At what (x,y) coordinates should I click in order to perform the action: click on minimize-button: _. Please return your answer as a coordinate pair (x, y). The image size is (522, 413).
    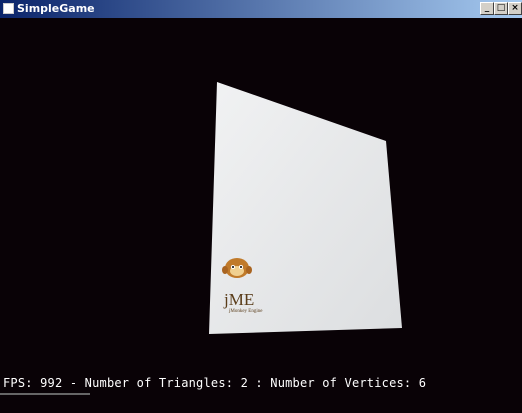
    Looking at the image, I should click on (487, 8).